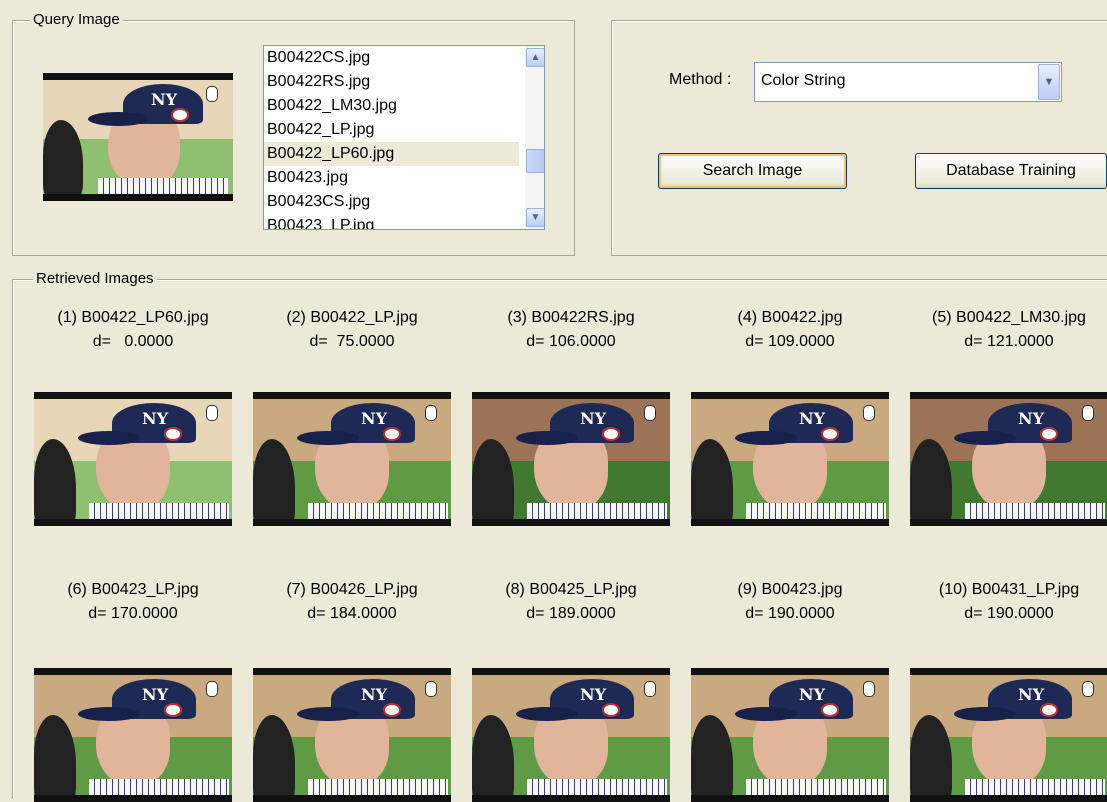  What do you see at coordinates (803, 80) in the screenshot?
I see `method-value: Color String` at bounding box center [803, 80].